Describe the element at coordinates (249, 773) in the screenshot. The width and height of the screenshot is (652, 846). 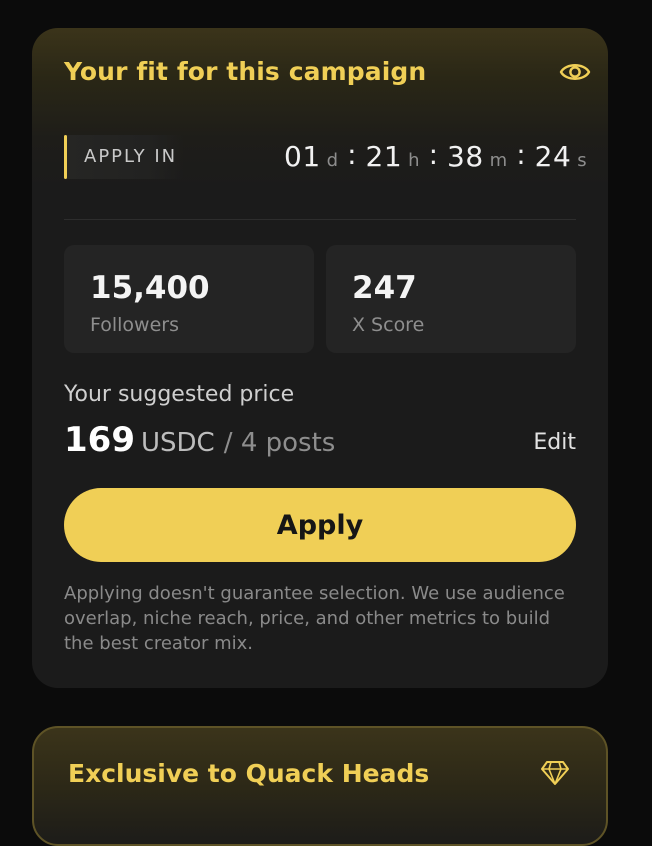
I see `exclusive-title: Exclusive to Quack Heads` at that location.